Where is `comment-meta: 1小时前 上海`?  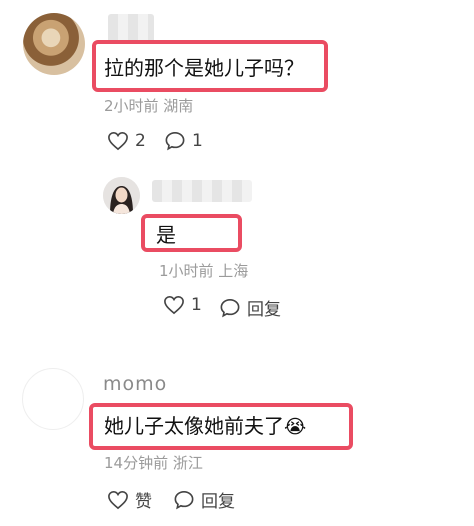
comment-meta: 1小时前 上海 is located at coordinates (204, 271).